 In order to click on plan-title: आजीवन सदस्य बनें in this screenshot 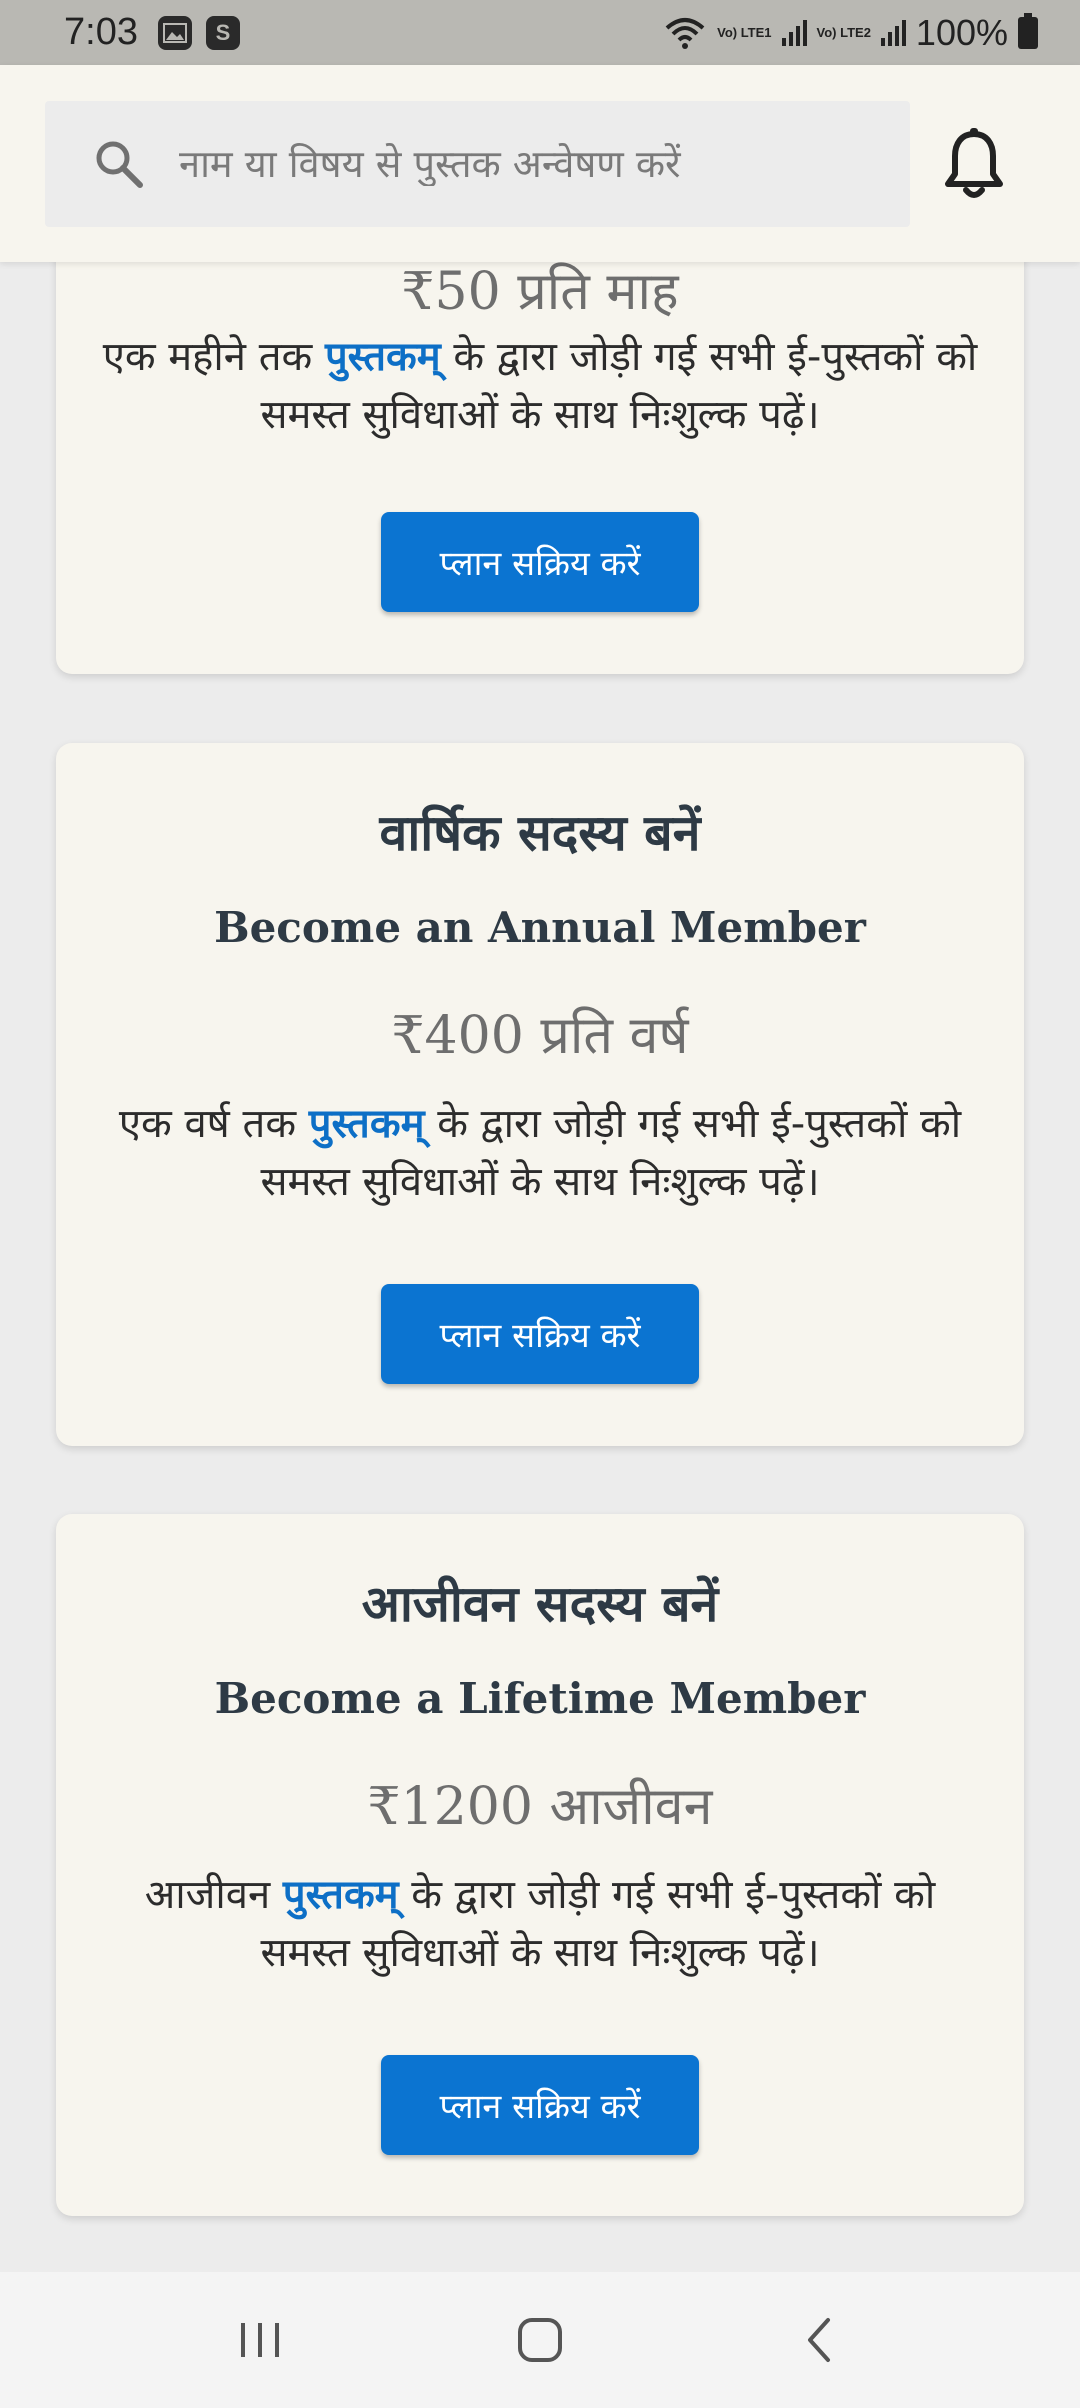, I will do `click(540, 1604)`.